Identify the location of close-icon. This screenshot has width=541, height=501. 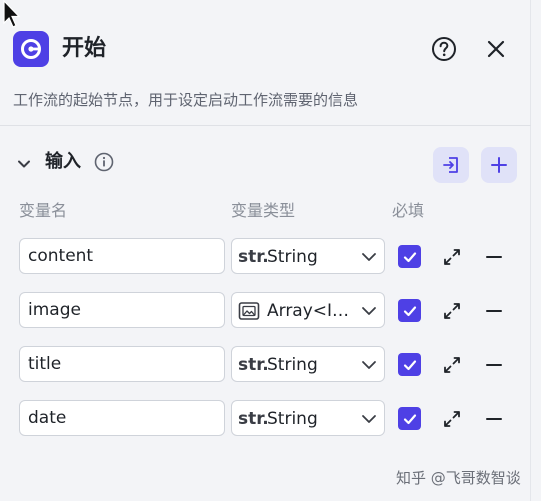
(496, 49).